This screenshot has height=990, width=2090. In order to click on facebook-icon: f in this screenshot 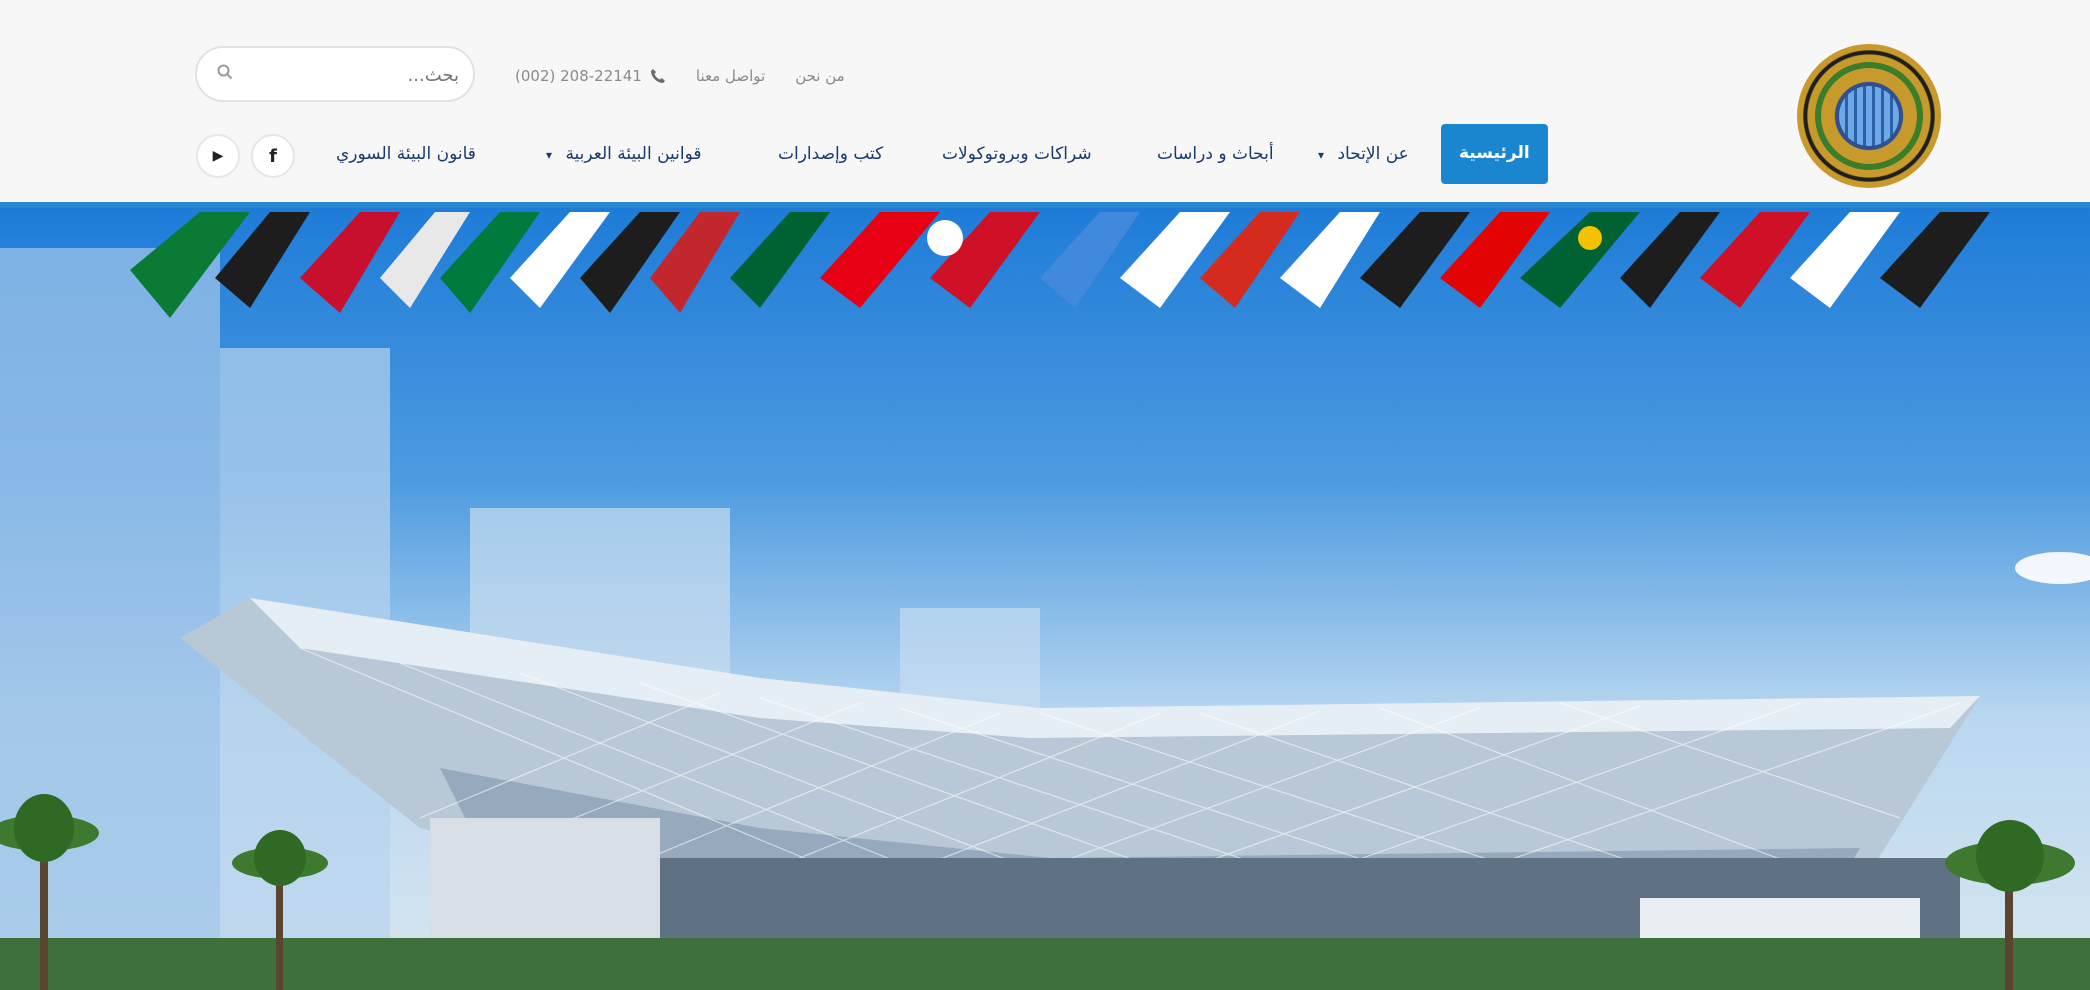, I will do `click(273, 156)`.